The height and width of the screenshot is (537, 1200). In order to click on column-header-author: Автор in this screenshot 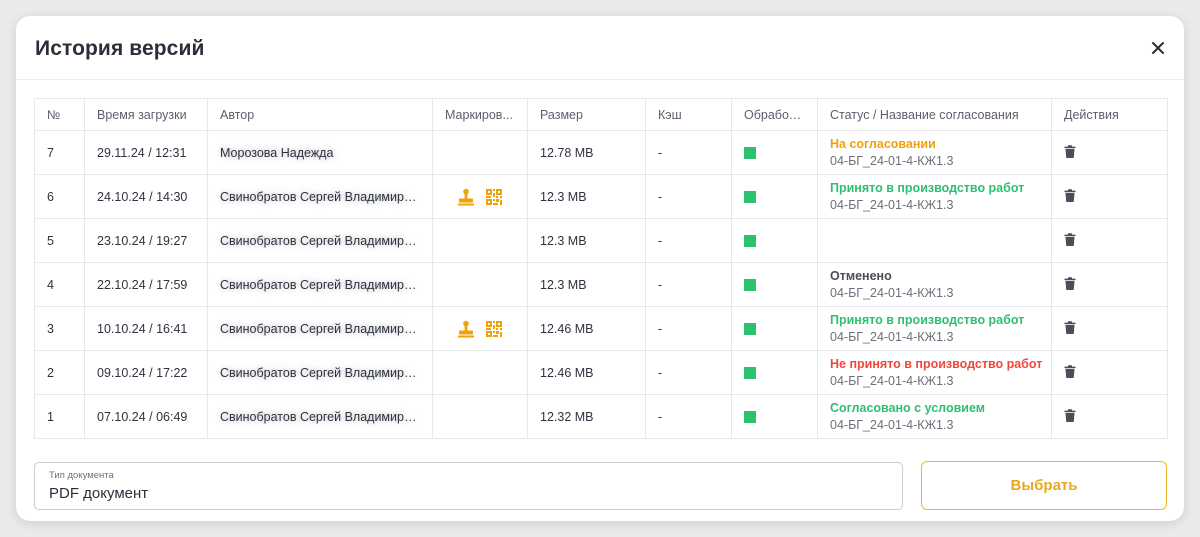, I will do `click(320, 114)`.